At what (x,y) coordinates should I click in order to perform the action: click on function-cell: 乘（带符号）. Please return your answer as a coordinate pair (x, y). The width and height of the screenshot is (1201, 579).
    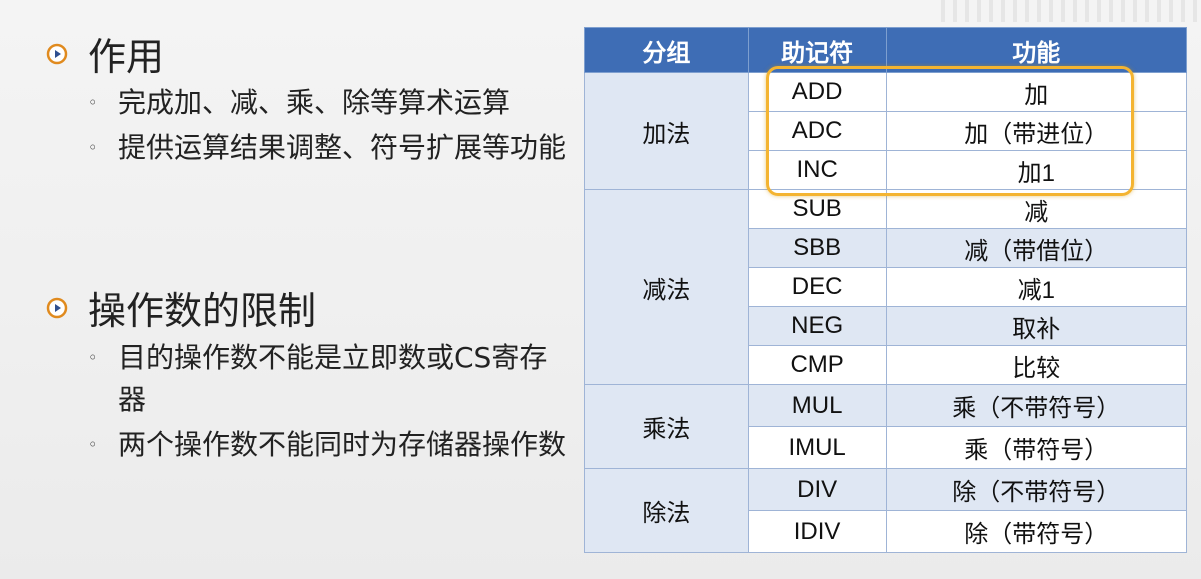
    Looking at the image, I should click on (1036, 447).